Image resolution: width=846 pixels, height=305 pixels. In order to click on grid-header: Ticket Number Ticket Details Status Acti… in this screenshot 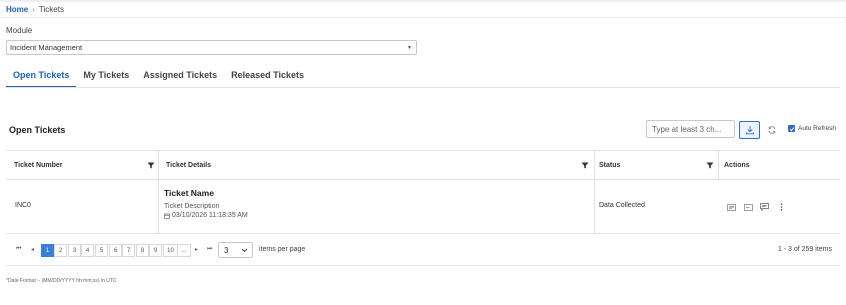, I will do `click(423, 165)`.